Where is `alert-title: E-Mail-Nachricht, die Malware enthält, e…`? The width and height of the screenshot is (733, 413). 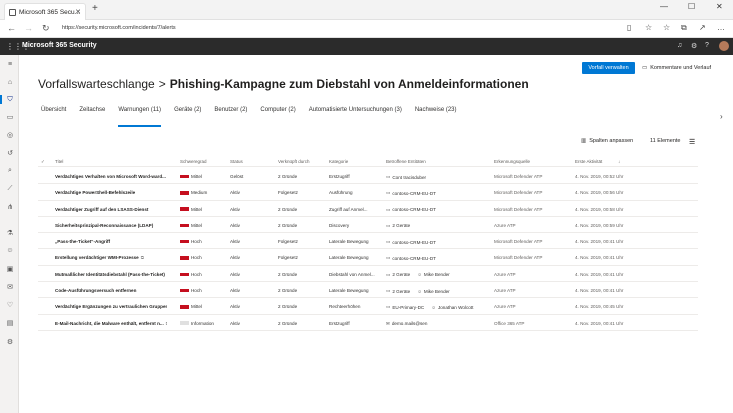
alert-title: E-Mail-Nachricht, die Malware enthält, e… is located at coordinates (111, 323).